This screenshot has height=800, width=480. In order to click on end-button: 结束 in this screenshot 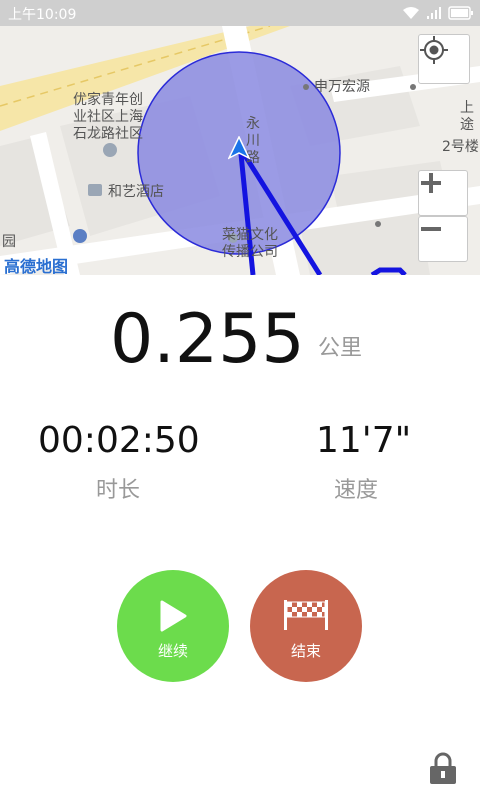, I will do `click(306, 626)`.